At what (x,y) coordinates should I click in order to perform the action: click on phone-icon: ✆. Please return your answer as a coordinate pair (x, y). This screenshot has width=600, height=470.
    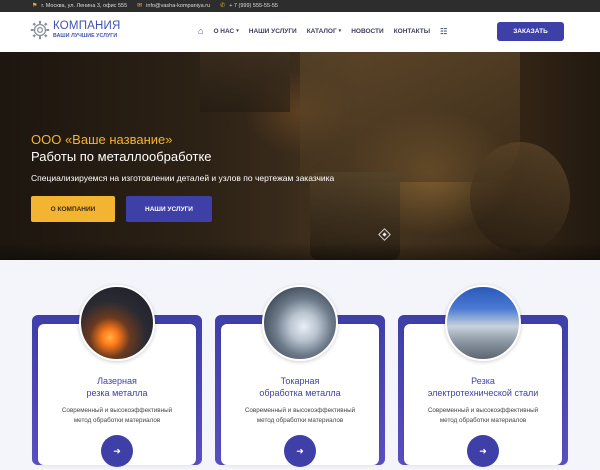
    Looking at the image, I should click on (223, 6).